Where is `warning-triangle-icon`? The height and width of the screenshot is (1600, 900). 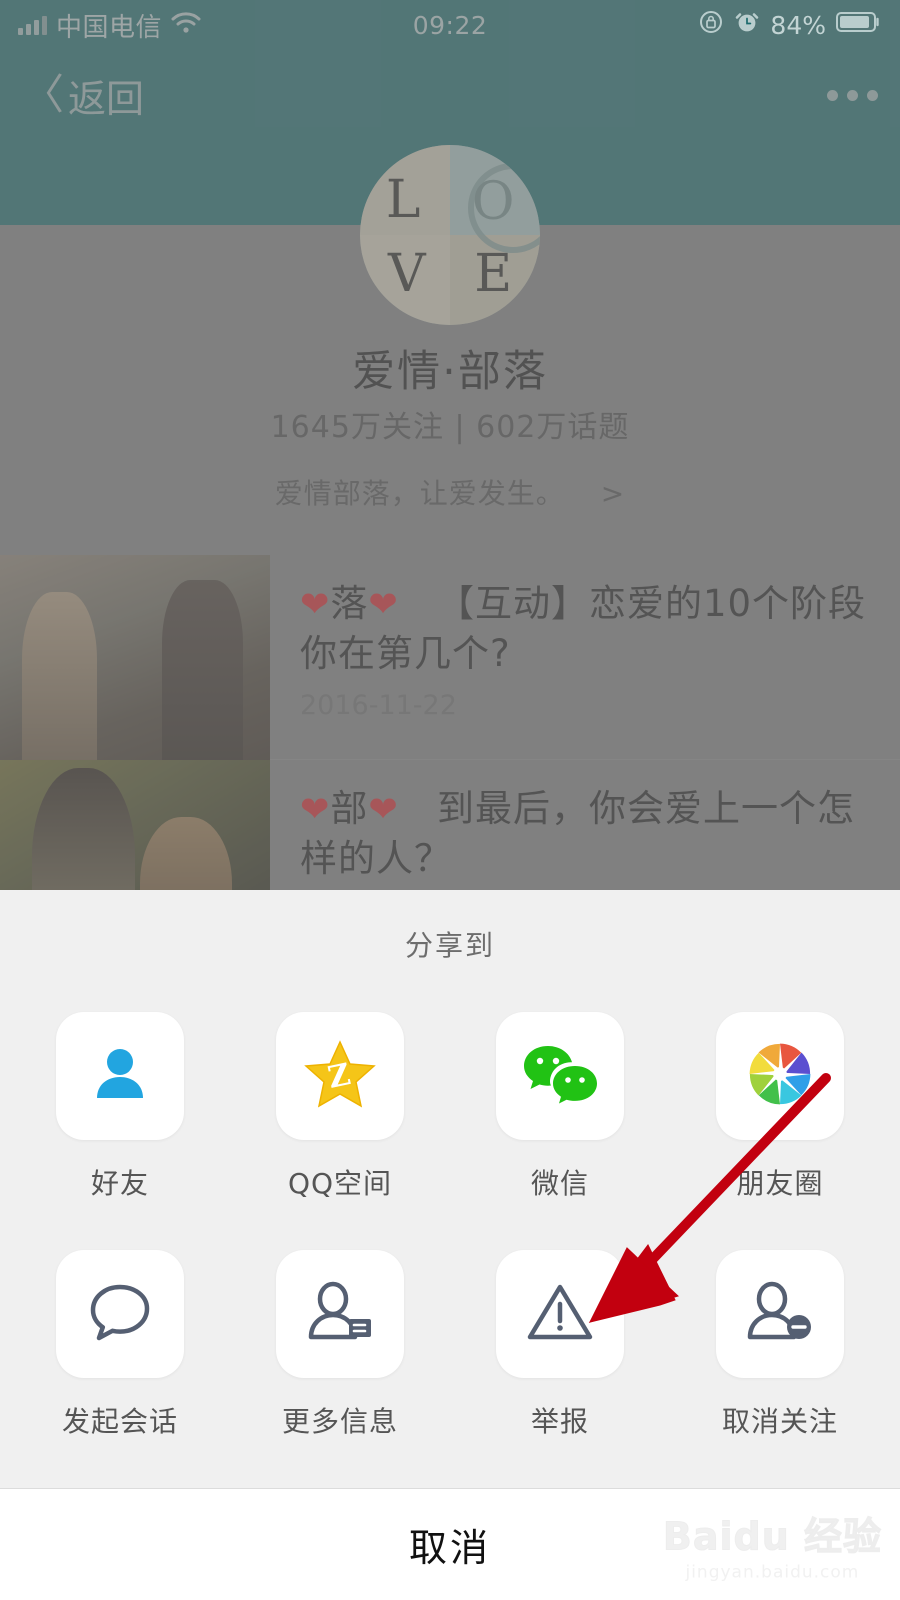 warning-triangle-icon is located at coordinates (560, 1314).